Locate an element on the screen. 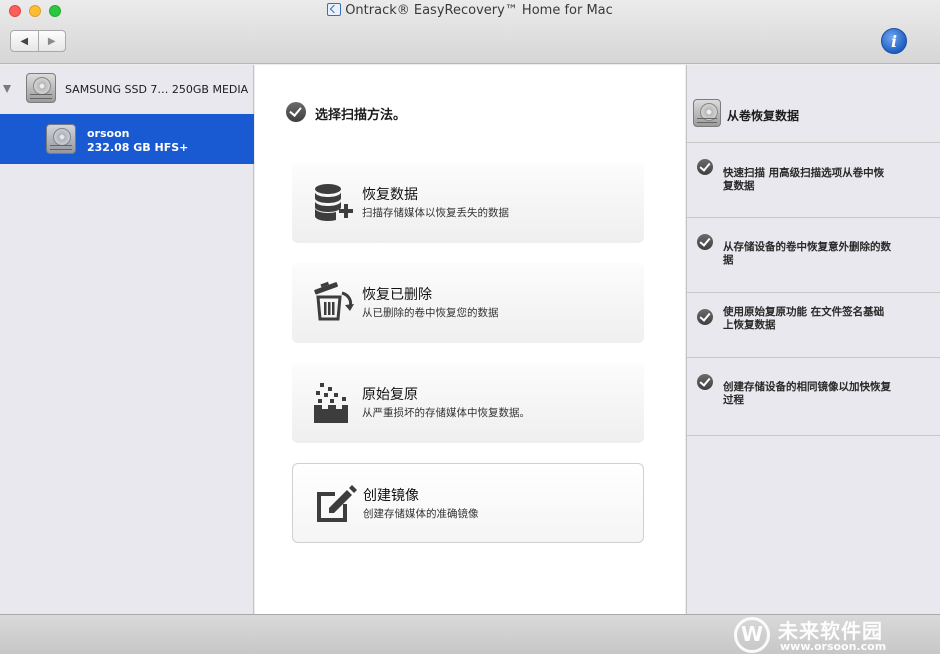 The height and width of the screenshot is (654, 940). volume-item-selected: orsoon 232.08 GB HFS+ is located at coordinates (127, 139).